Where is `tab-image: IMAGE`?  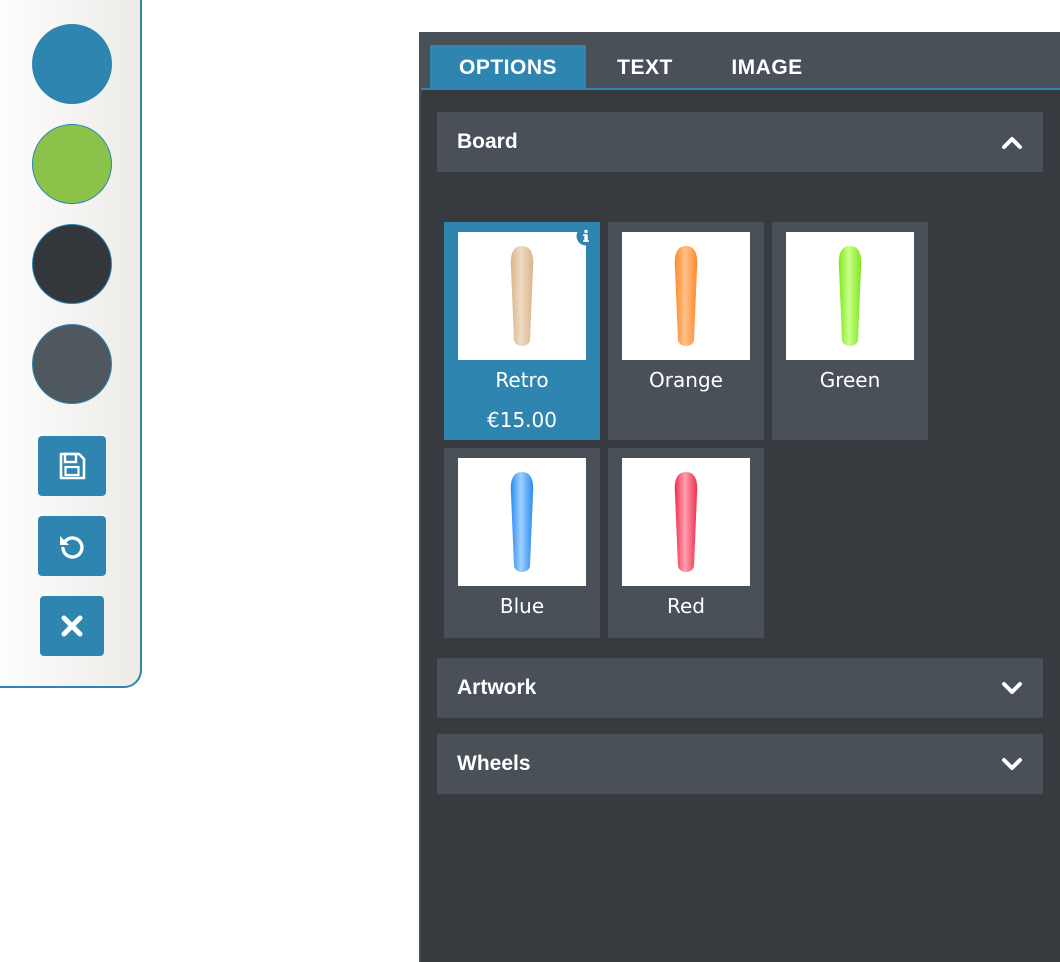 tab-image: IMAGE is located at coordinates (767, 67).